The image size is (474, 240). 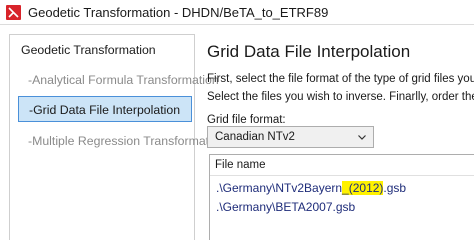 I want to click on highlighted-text: _(2012), so click(x=363, y=188).